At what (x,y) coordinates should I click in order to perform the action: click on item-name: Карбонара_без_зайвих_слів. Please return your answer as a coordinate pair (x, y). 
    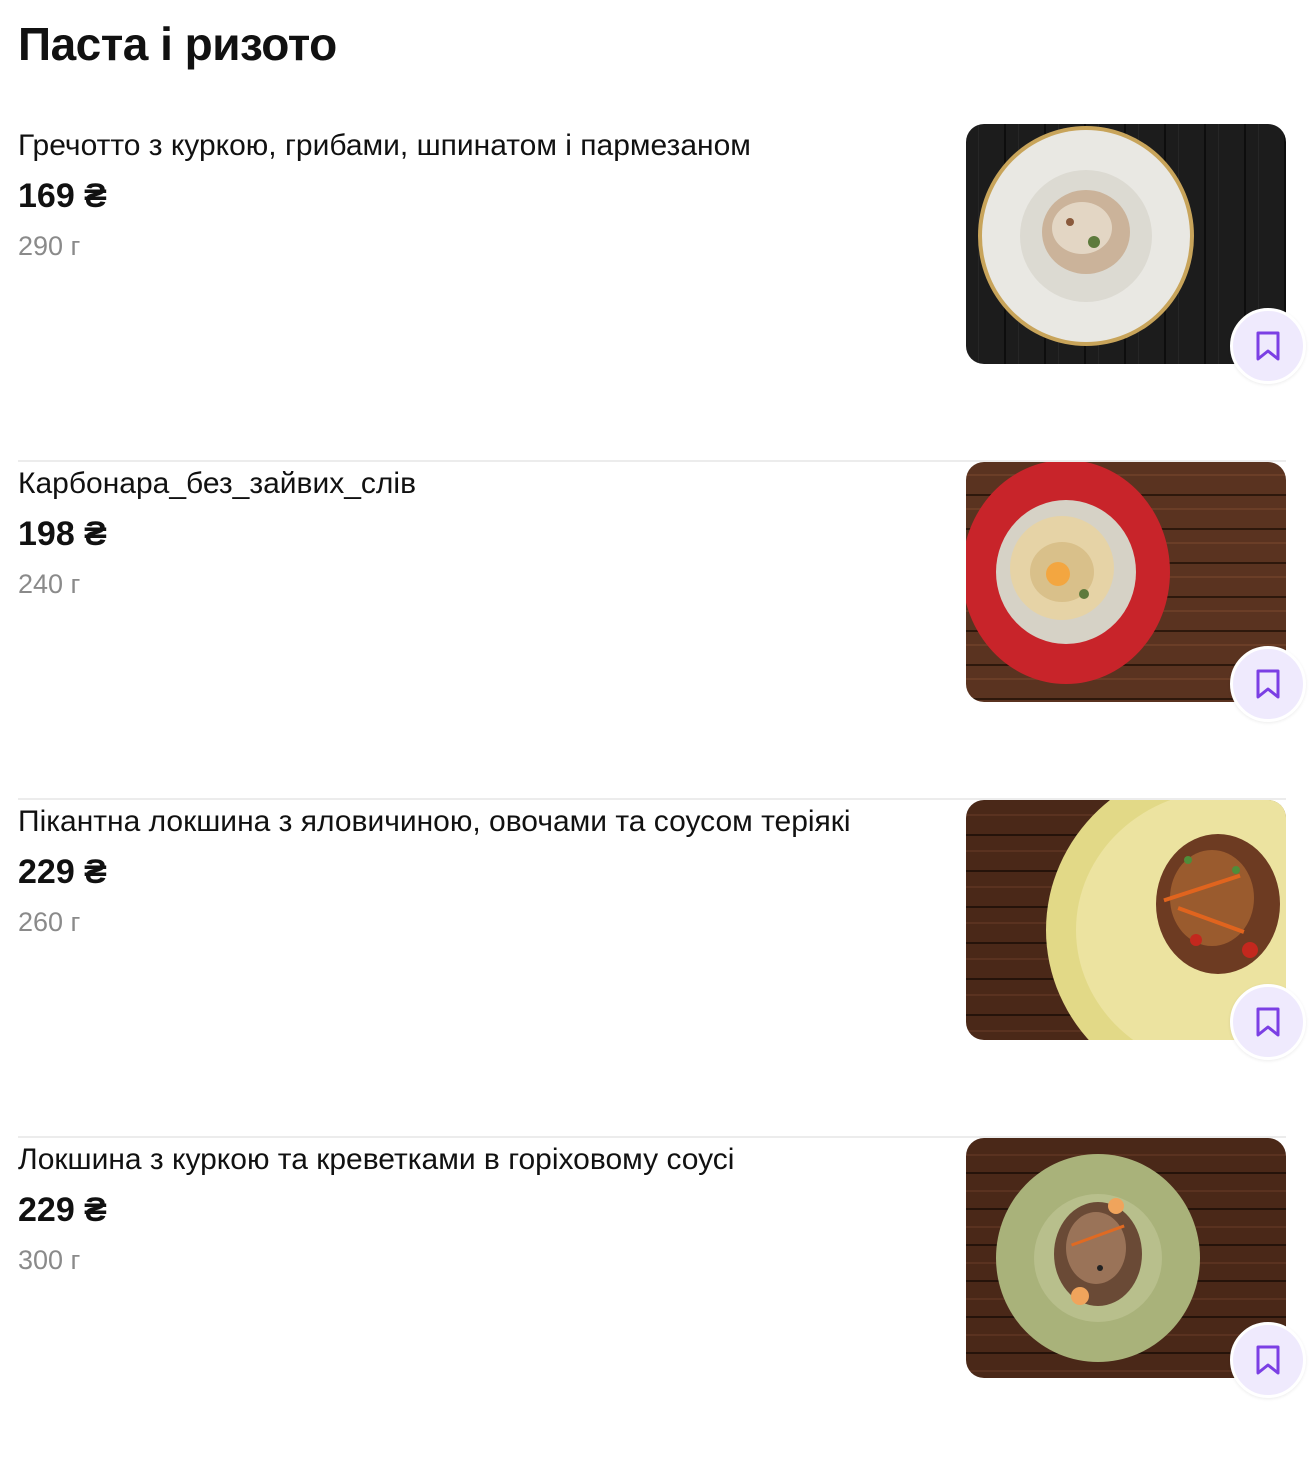
    Looking at the image, I should click on (478, 484).